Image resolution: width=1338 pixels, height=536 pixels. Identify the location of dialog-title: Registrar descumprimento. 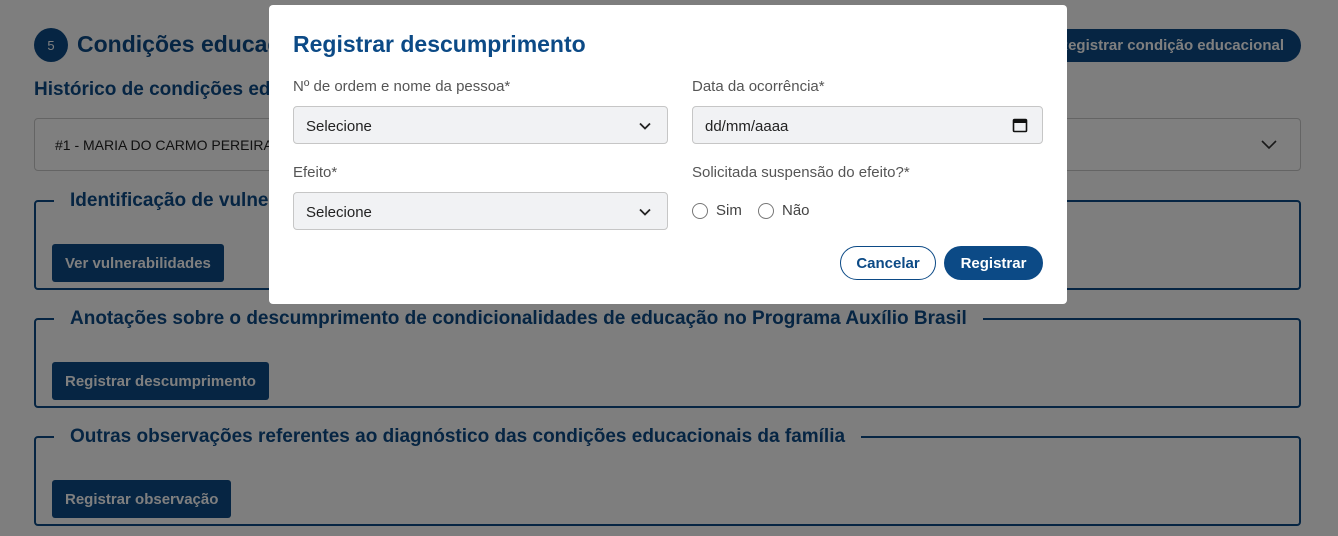
(439, 44).